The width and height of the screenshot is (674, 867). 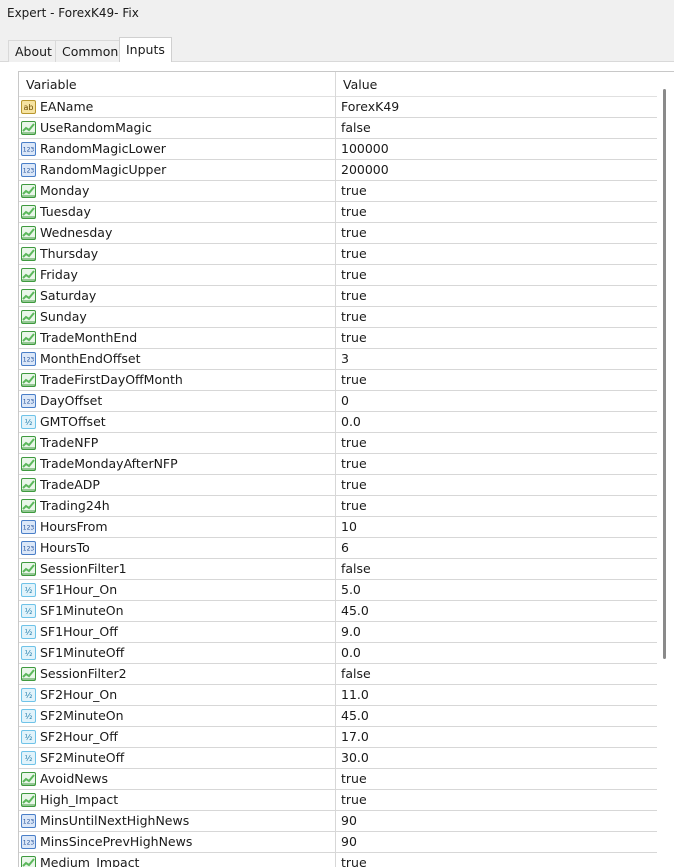 What do you see at coordinates (335, 84) in the screenshot?
I see `column-separator` at bounding box center [335, 84].